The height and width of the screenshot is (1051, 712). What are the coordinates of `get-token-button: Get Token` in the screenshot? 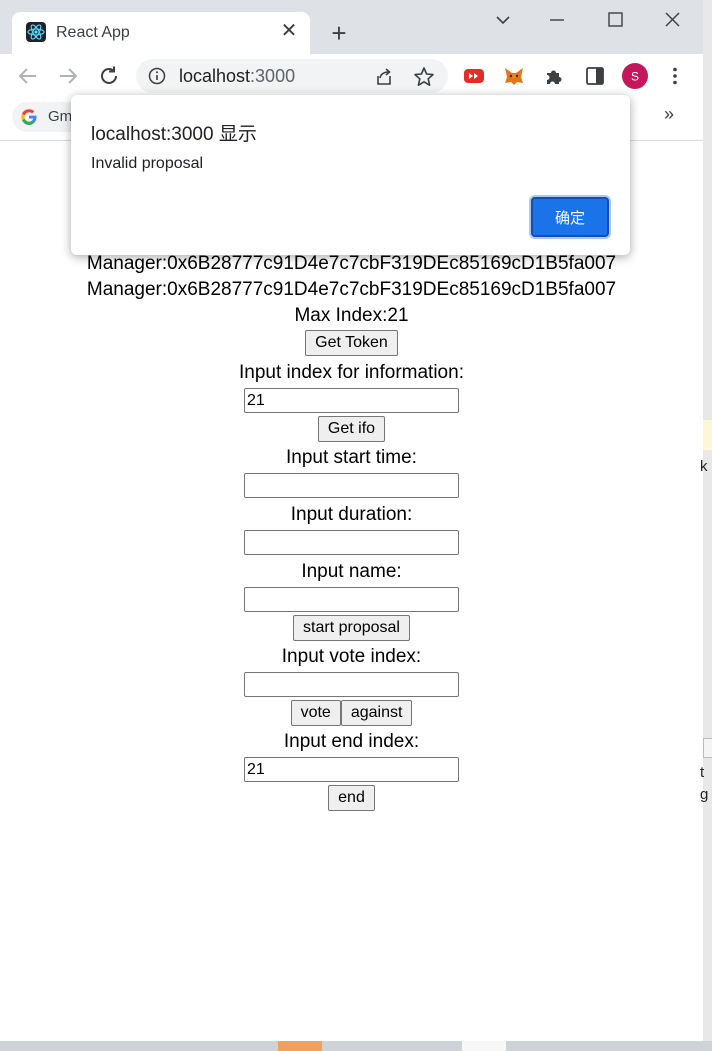 It's located at (351, 343).